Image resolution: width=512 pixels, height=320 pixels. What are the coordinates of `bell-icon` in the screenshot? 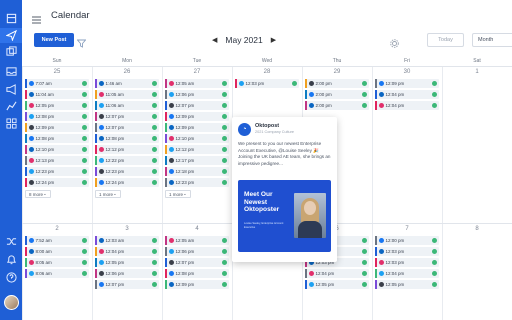 It's located at (11, 259).